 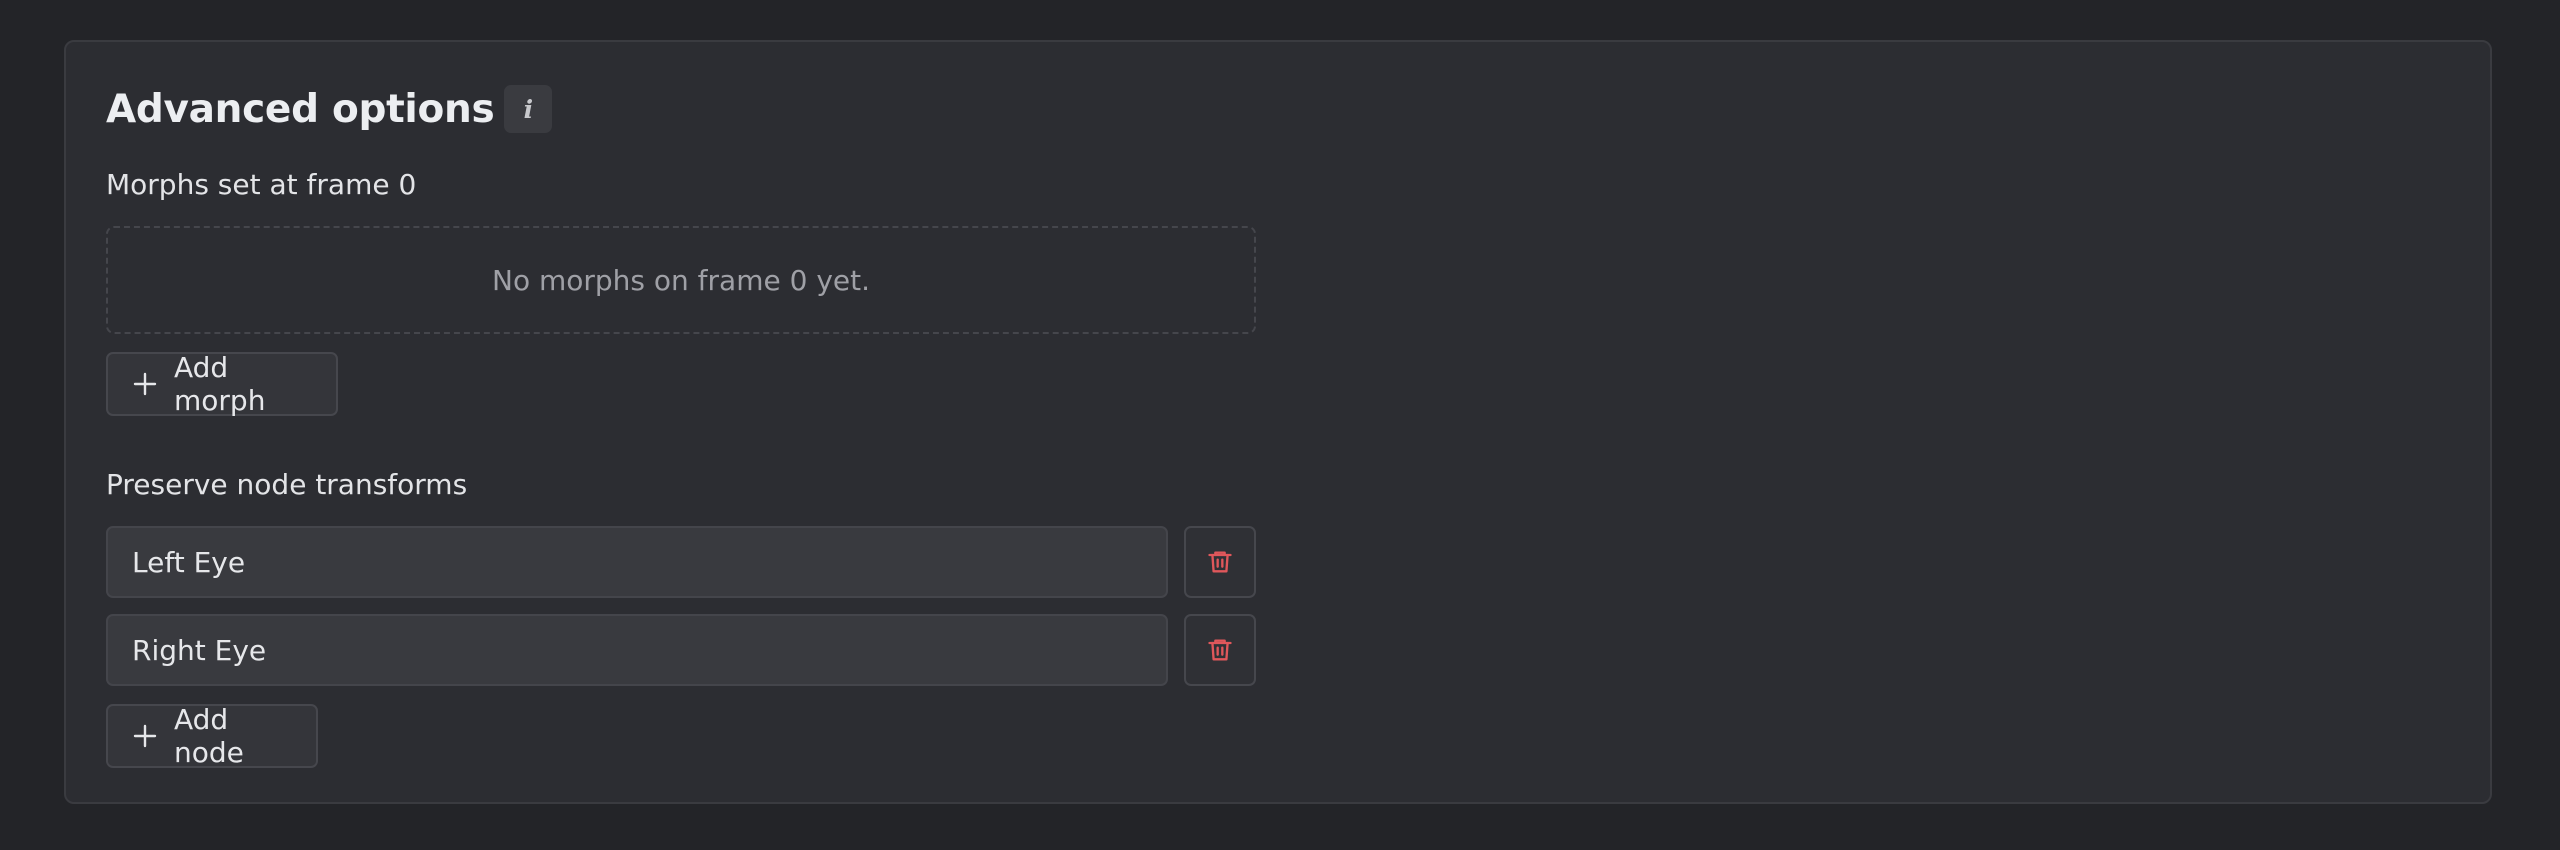 I want to click on node-input-left-eye, so click(x=637, y=562).